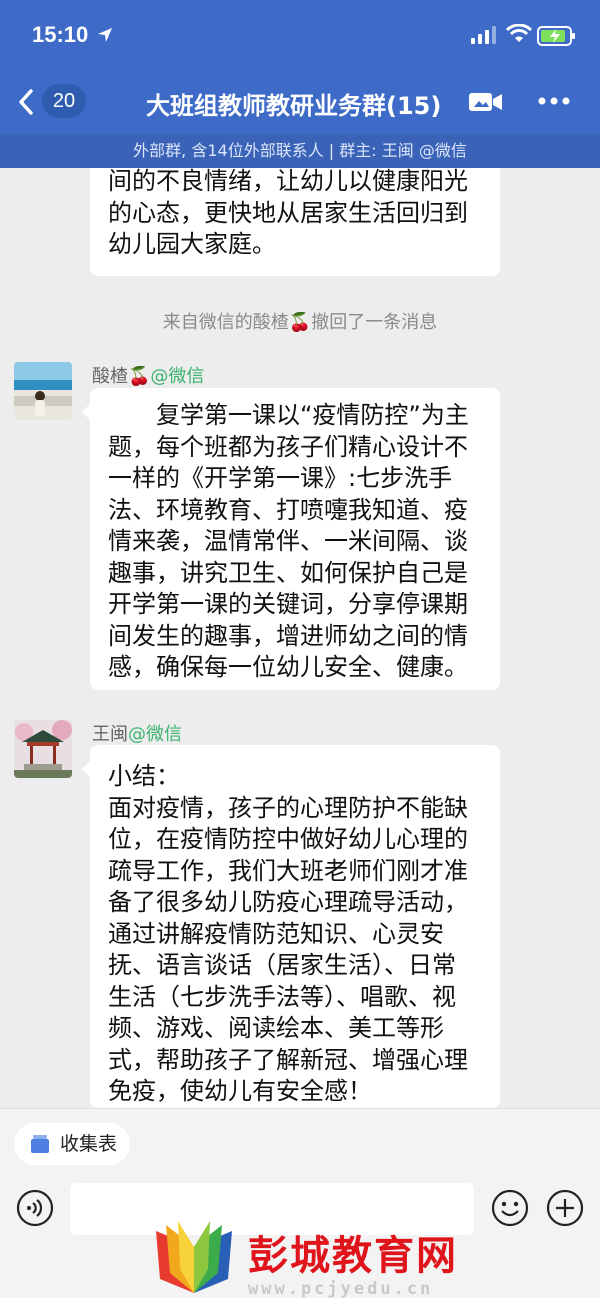  Describe the element at coordinates (144, 776) in the screenshot. I see `message-line: 小结：` at that location.